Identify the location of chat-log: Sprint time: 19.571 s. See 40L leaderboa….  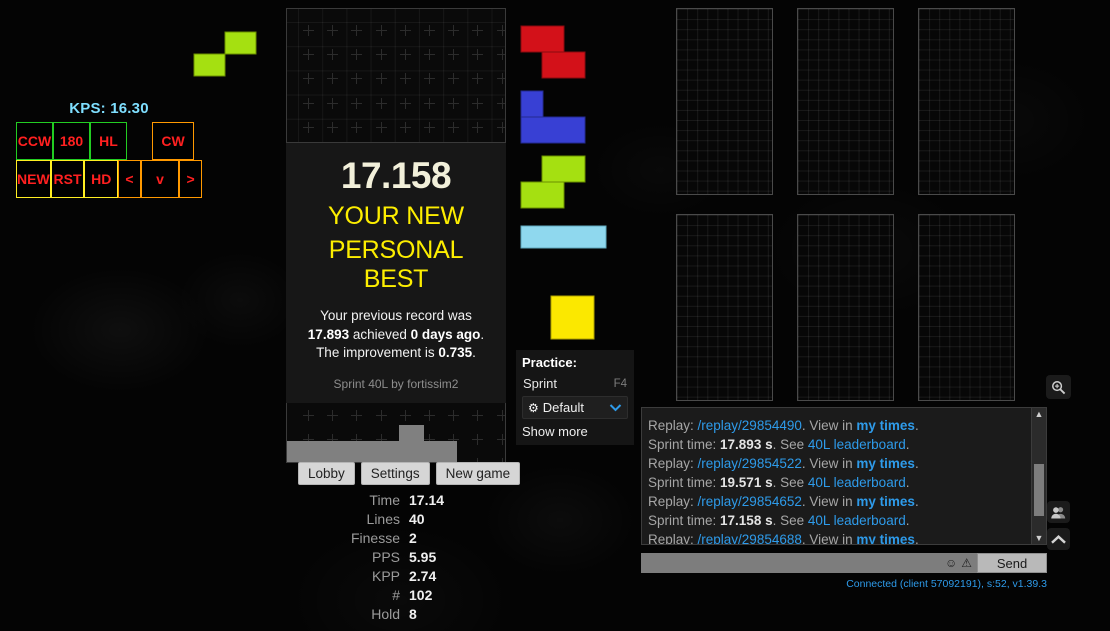
(844, 476).